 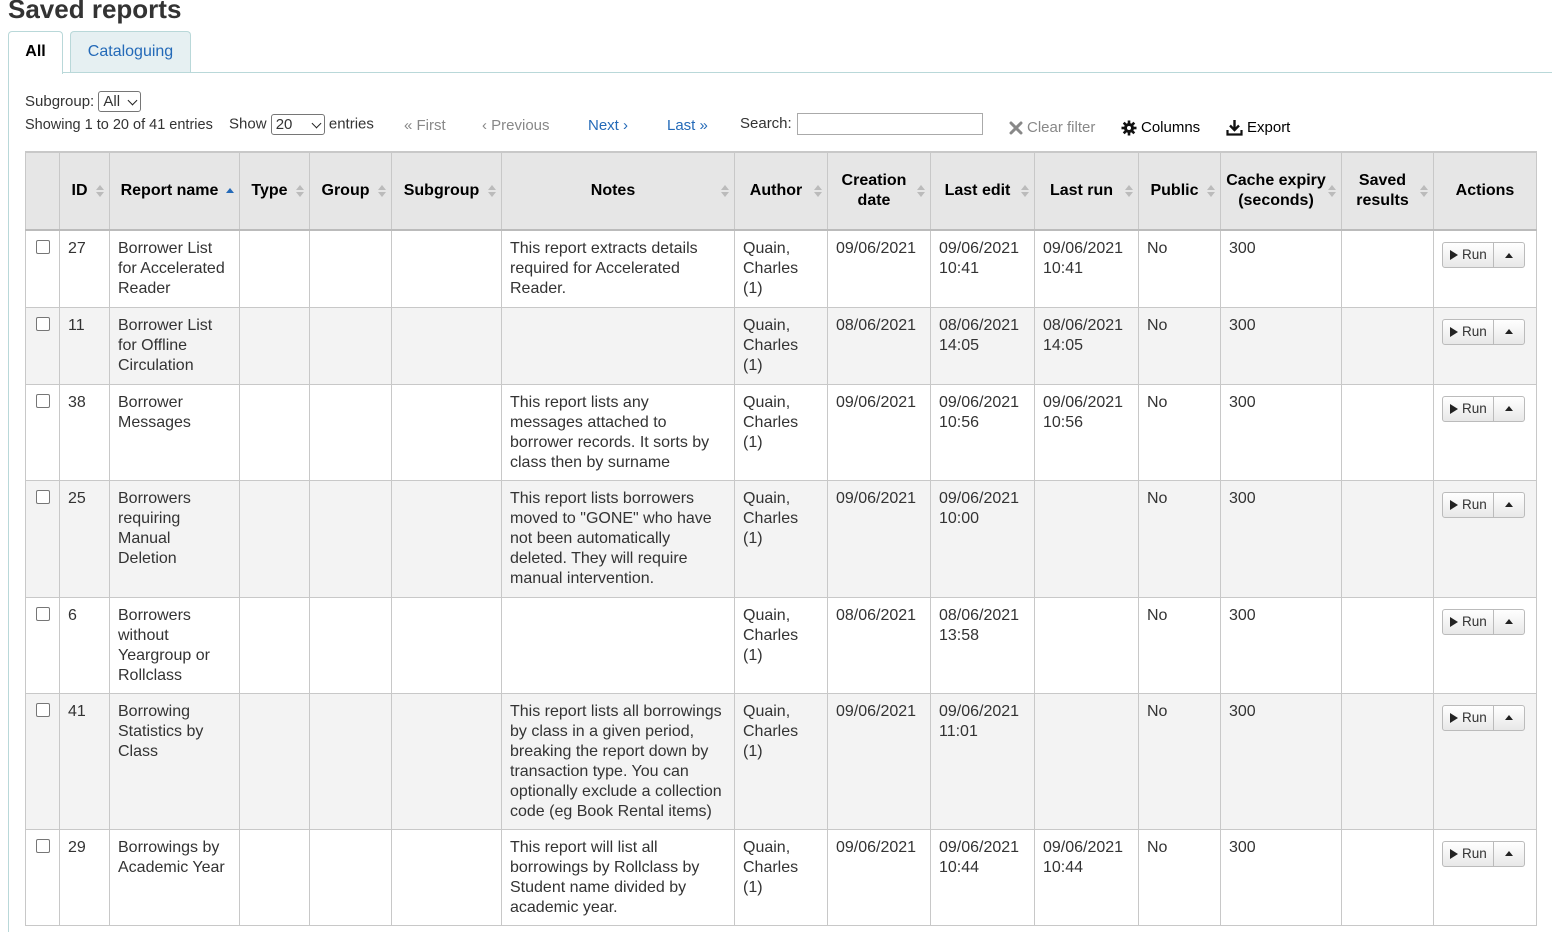 I want to click on page-length: Show 20 entries, so click(x=301, y=124).